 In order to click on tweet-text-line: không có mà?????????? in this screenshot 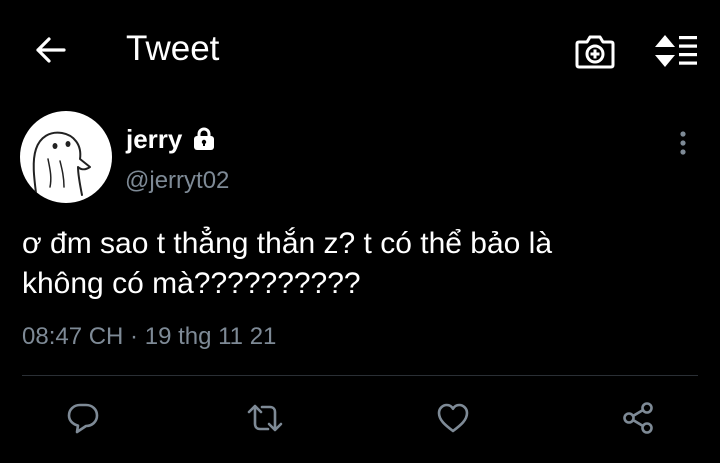, I will do `click(191, 283)`.